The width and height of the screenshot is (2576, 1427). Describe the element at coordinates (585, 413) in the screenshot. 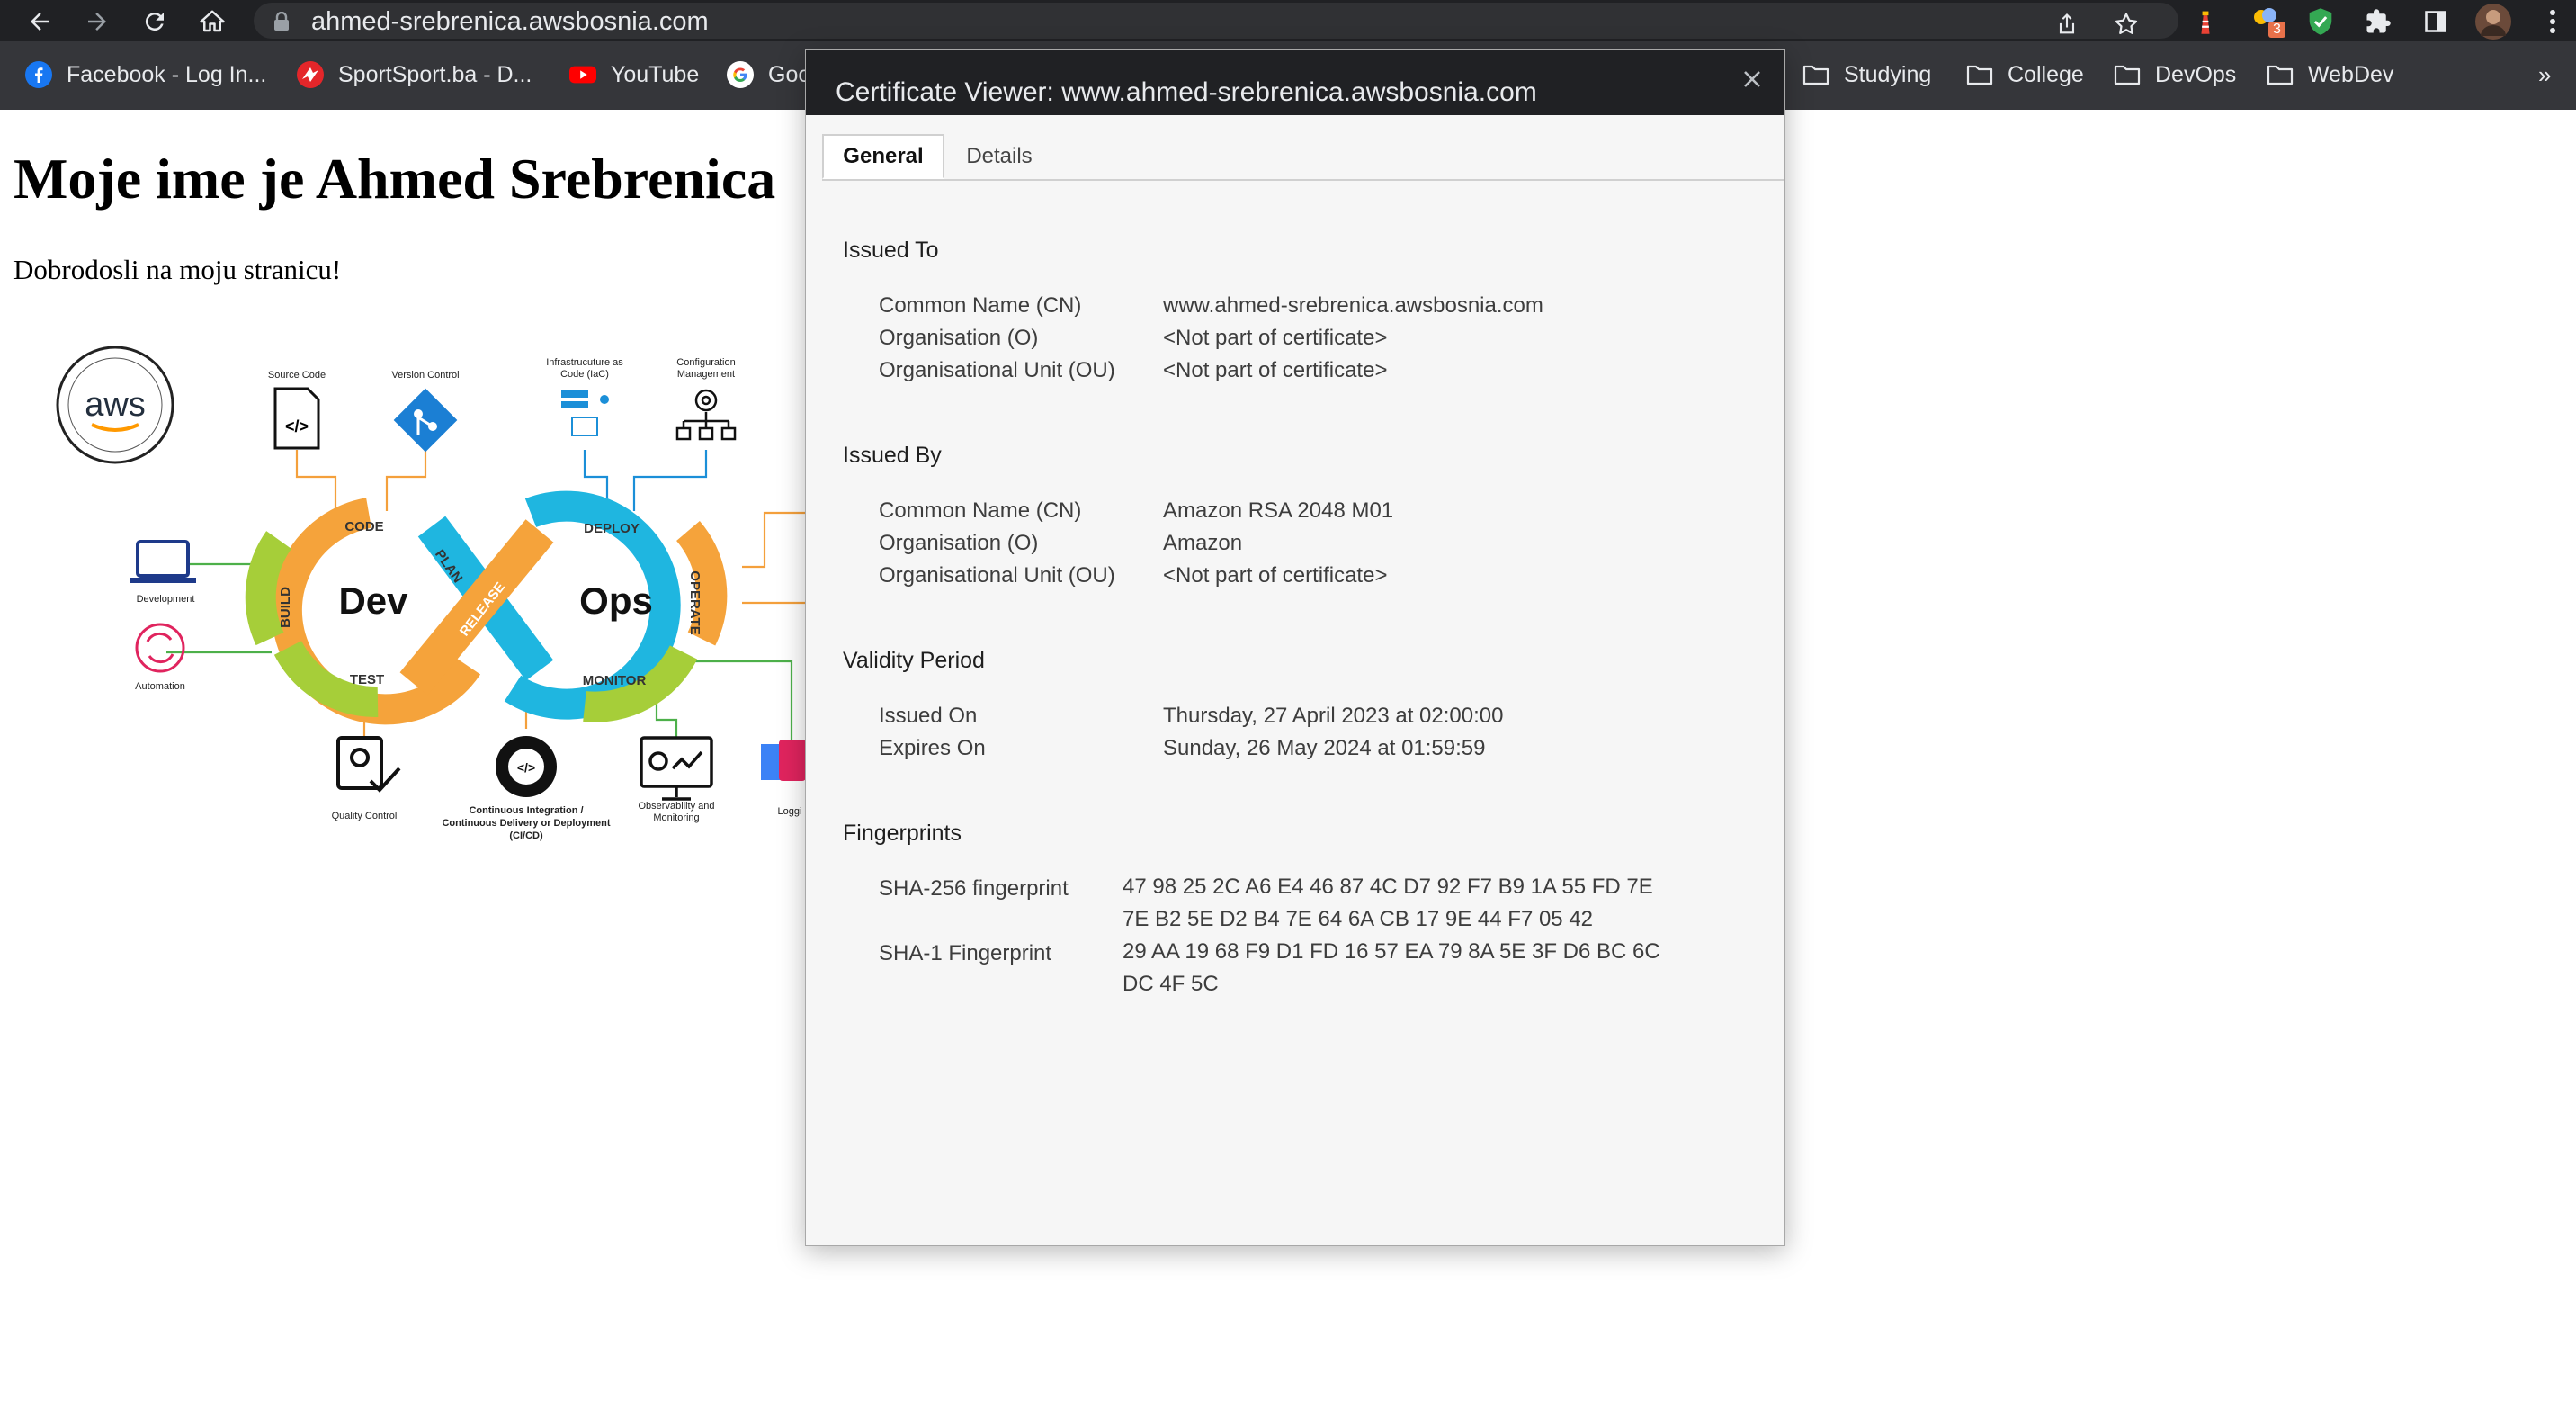

I see `iac-icon` at that location.